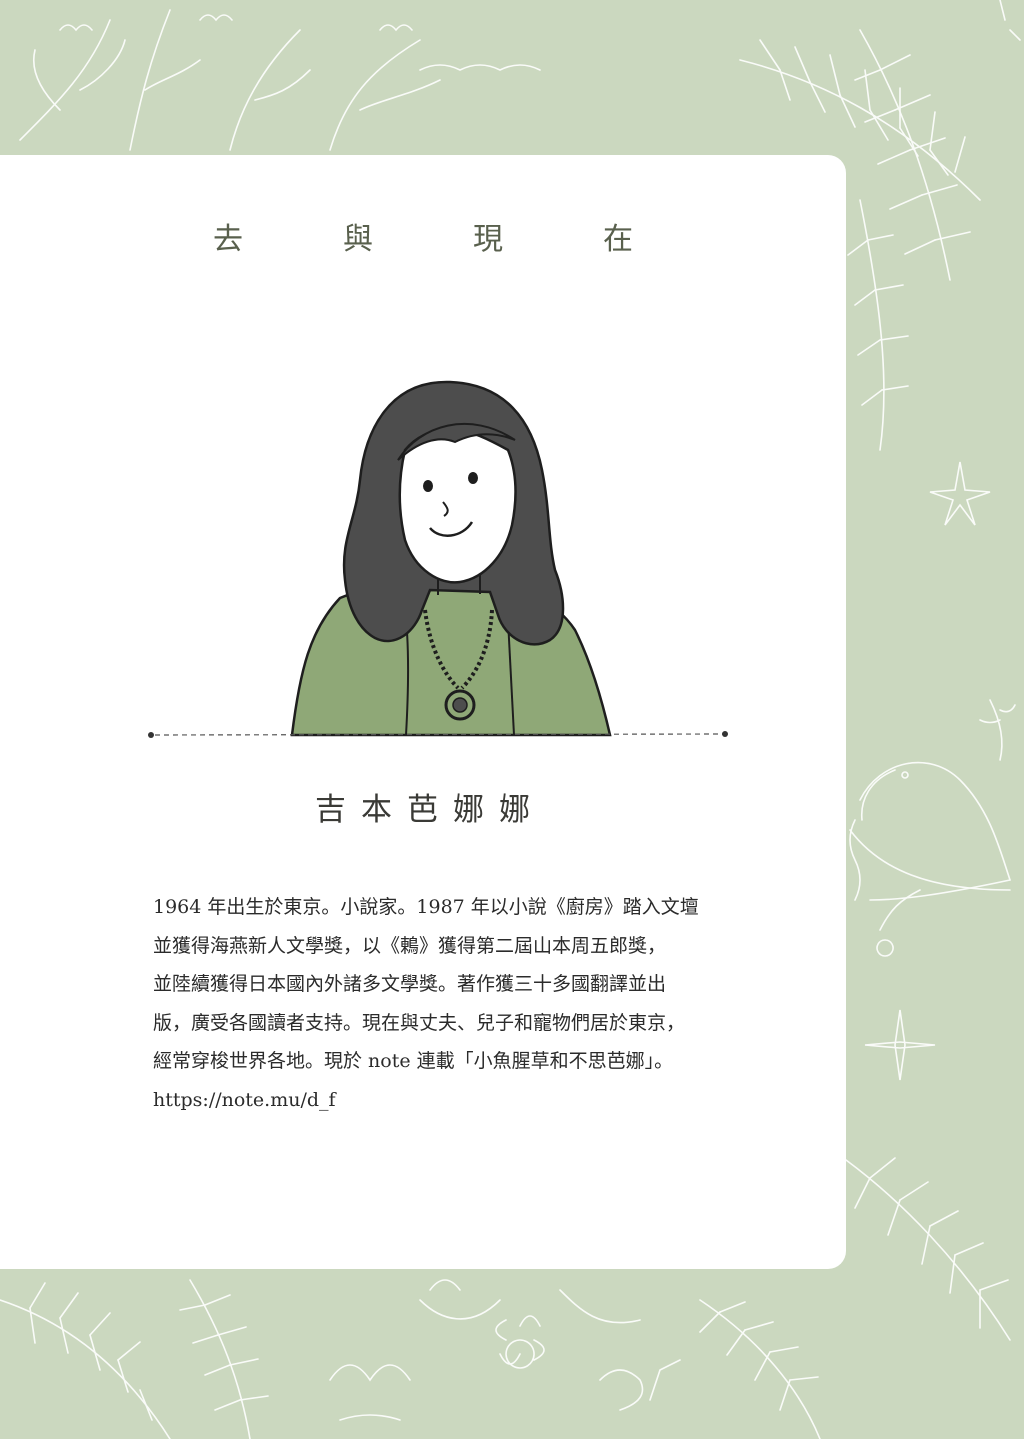  What do you see at coordinates (413, 1061) in the screenshot?
I see `bio-line: 經常穿梭世界各地。現於 note 連載「小魚腥草和不思芭娜」。` at bounding box center [413, 1061].